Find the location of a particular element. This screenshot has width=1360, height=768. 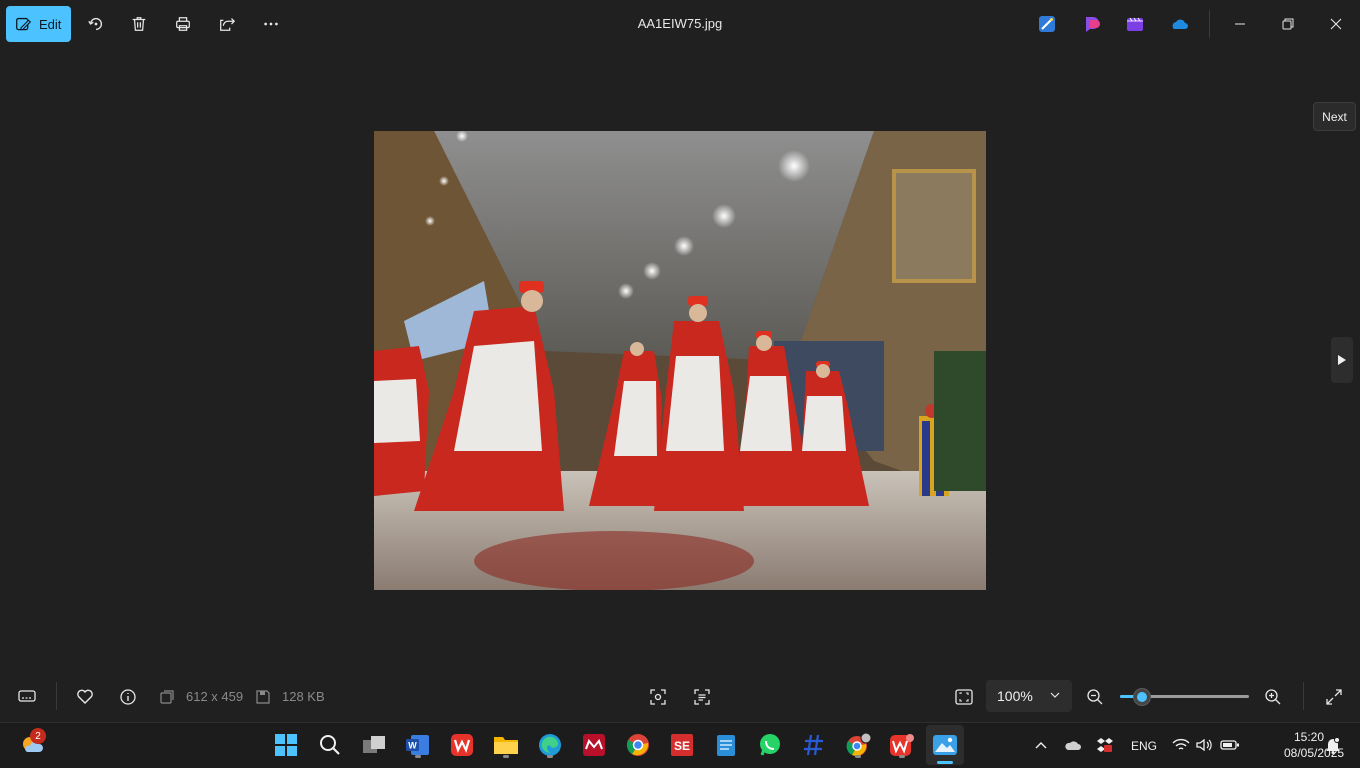

full-screen-icon is located at coordinates (1334, 697).